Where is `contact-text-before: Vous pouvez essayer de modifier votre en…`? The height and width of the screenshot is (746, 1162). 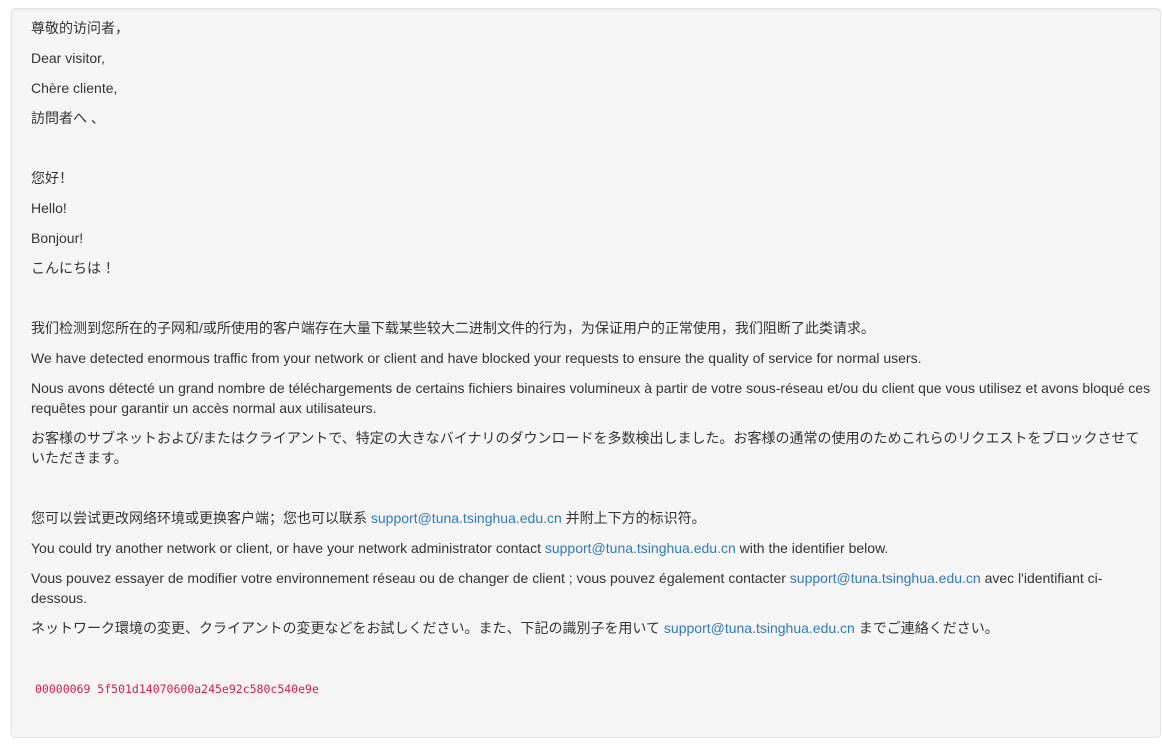 contact-text-before: Vous pouvez essayer de modifier votre en… is located at coordinates (410, 578).